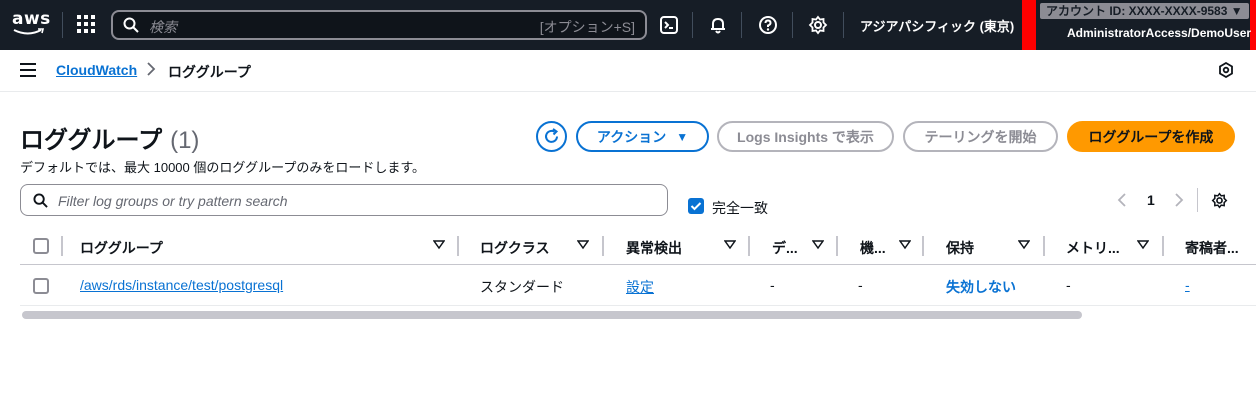 The width and height of the screenshot is (1256, 418). What do you see at coordinates (718, 25) in the screenshot?
I see `notifications-bell-icon` at bounding box center [718, 25].